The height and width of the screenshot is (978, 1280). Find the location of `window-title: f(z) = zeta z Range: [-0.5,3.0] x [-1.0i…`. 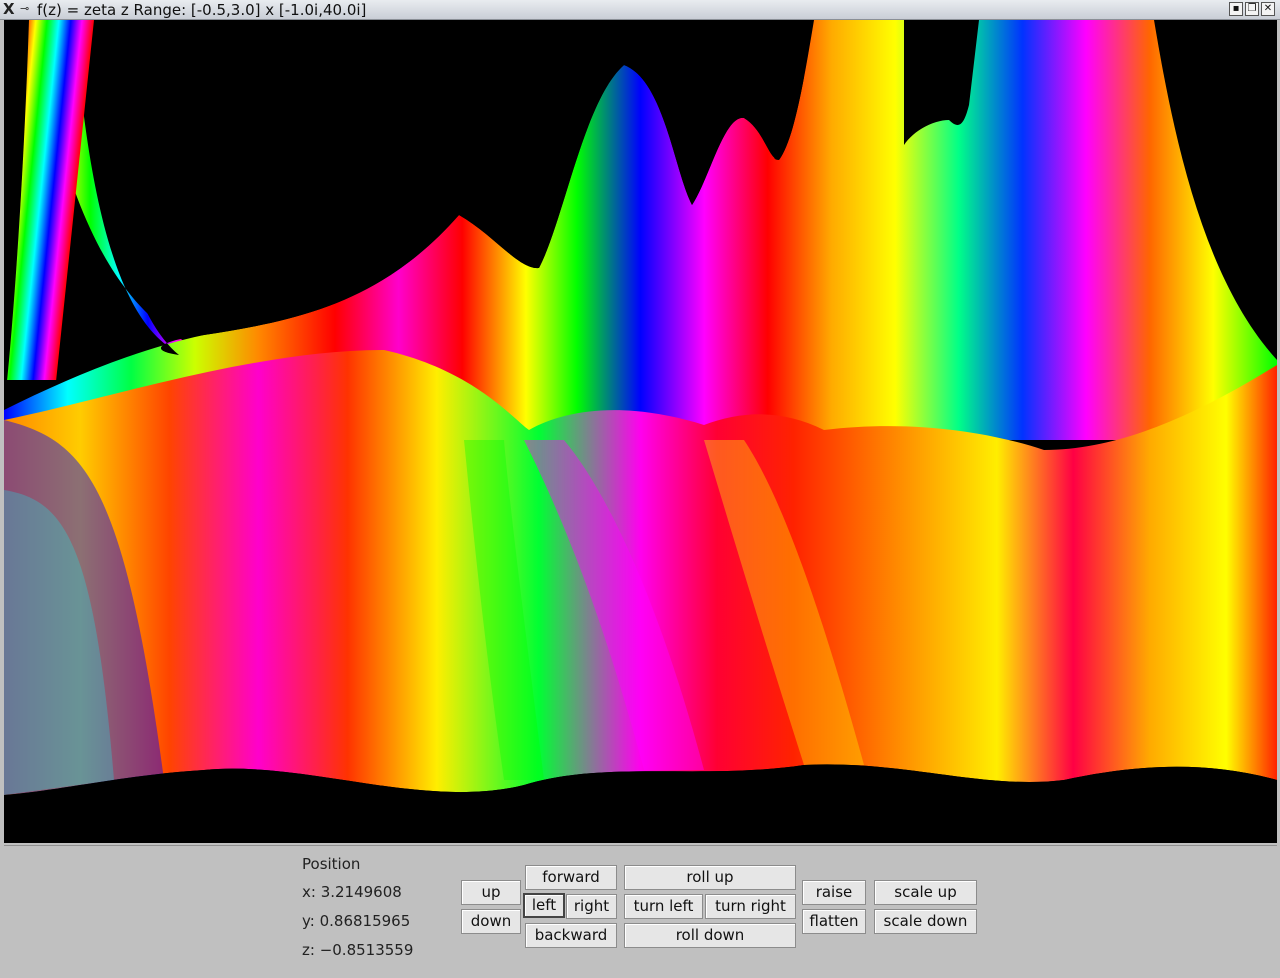

window-title: f(z) = zeta z Range: [-0.5,3.0] x [-1.0i… is located at coordinates (202, 10).